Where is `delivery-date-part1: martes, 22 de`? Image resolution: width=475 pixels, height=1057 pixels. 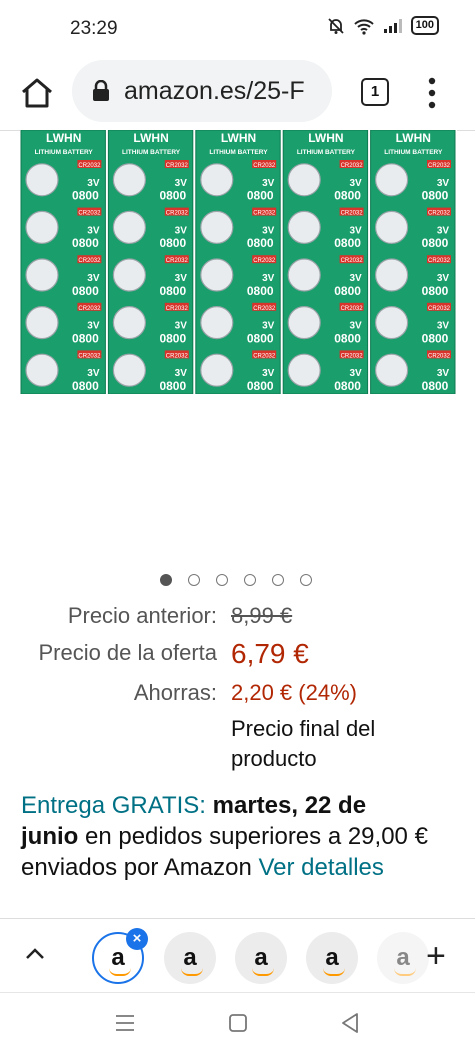 delivery-date-part1: martes, 22 de is located at coordinates (289, 805).